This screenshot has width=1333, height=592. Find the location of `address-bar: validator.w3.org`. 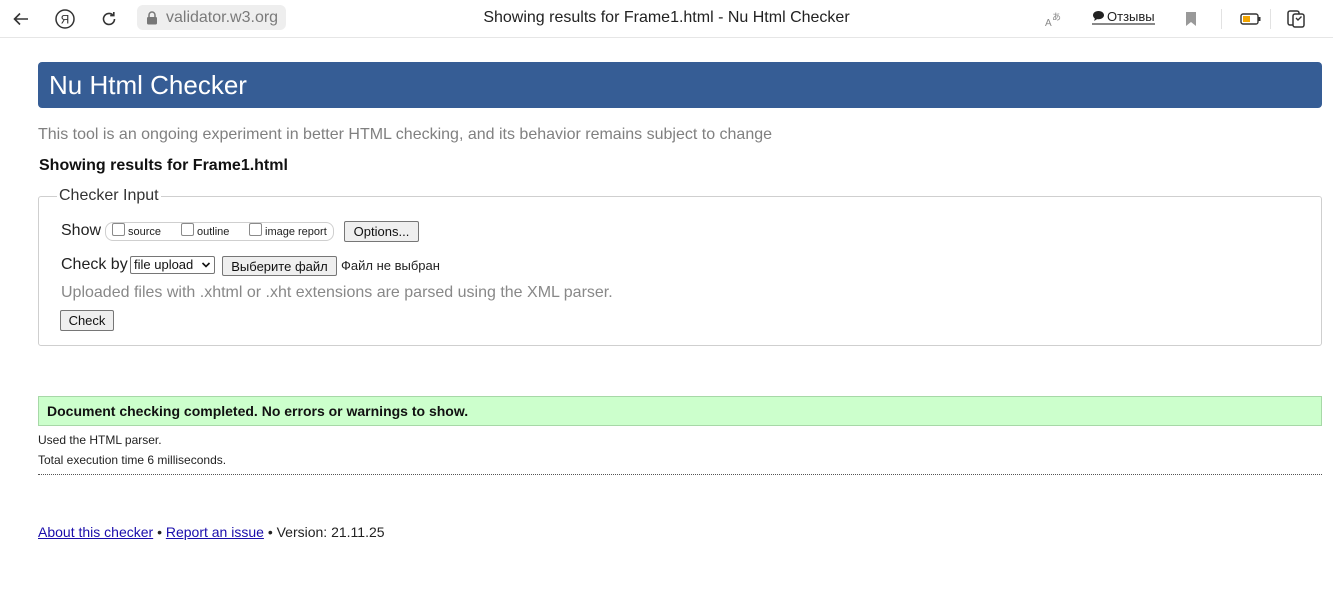

address-bar: validator.w3.org is located at coordinates (211, 17).